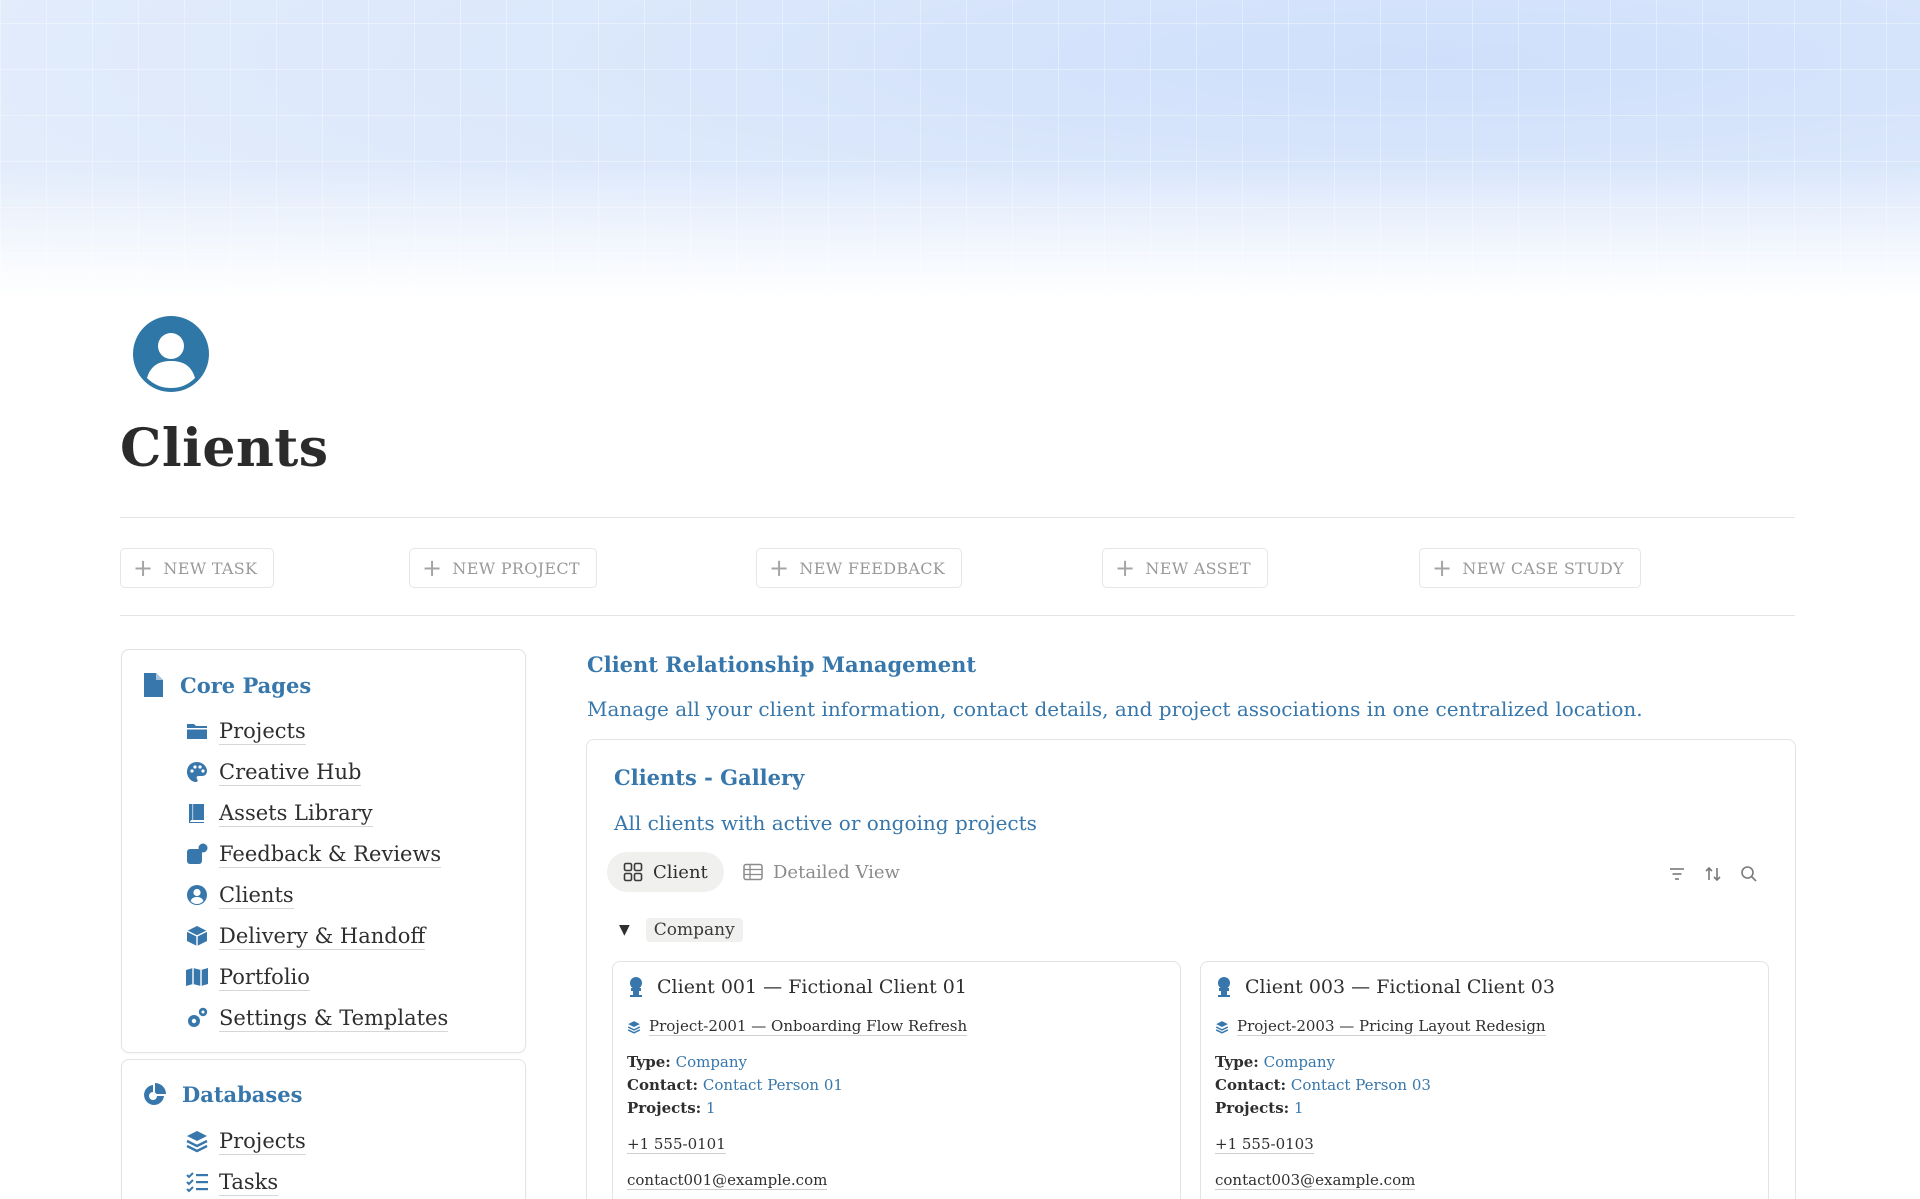 The image size is (1920, 1199). Describe the element at coordinates (503, 568) in the screenshot. I see `new-project-button: + NEW PROJECT` at that location.